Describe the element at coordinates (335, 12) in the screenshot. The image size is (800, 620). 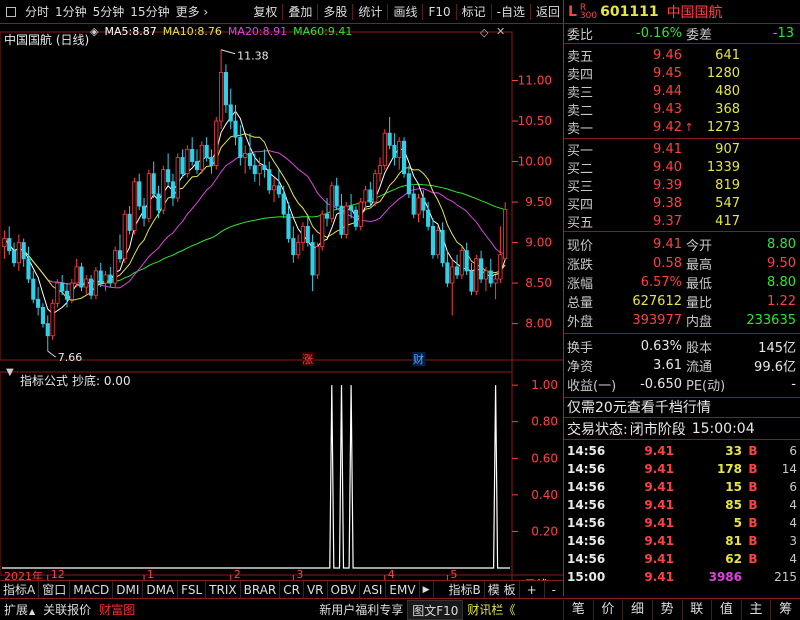
I see `btn-duogu: 多股` at that location.